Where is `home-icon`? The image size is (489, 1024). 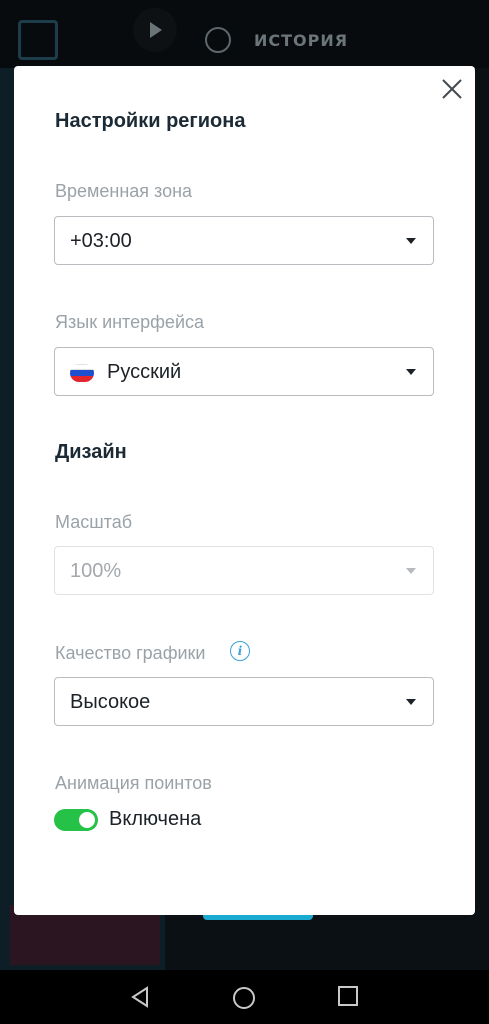
home-icon is located at coordinates (244, 998).